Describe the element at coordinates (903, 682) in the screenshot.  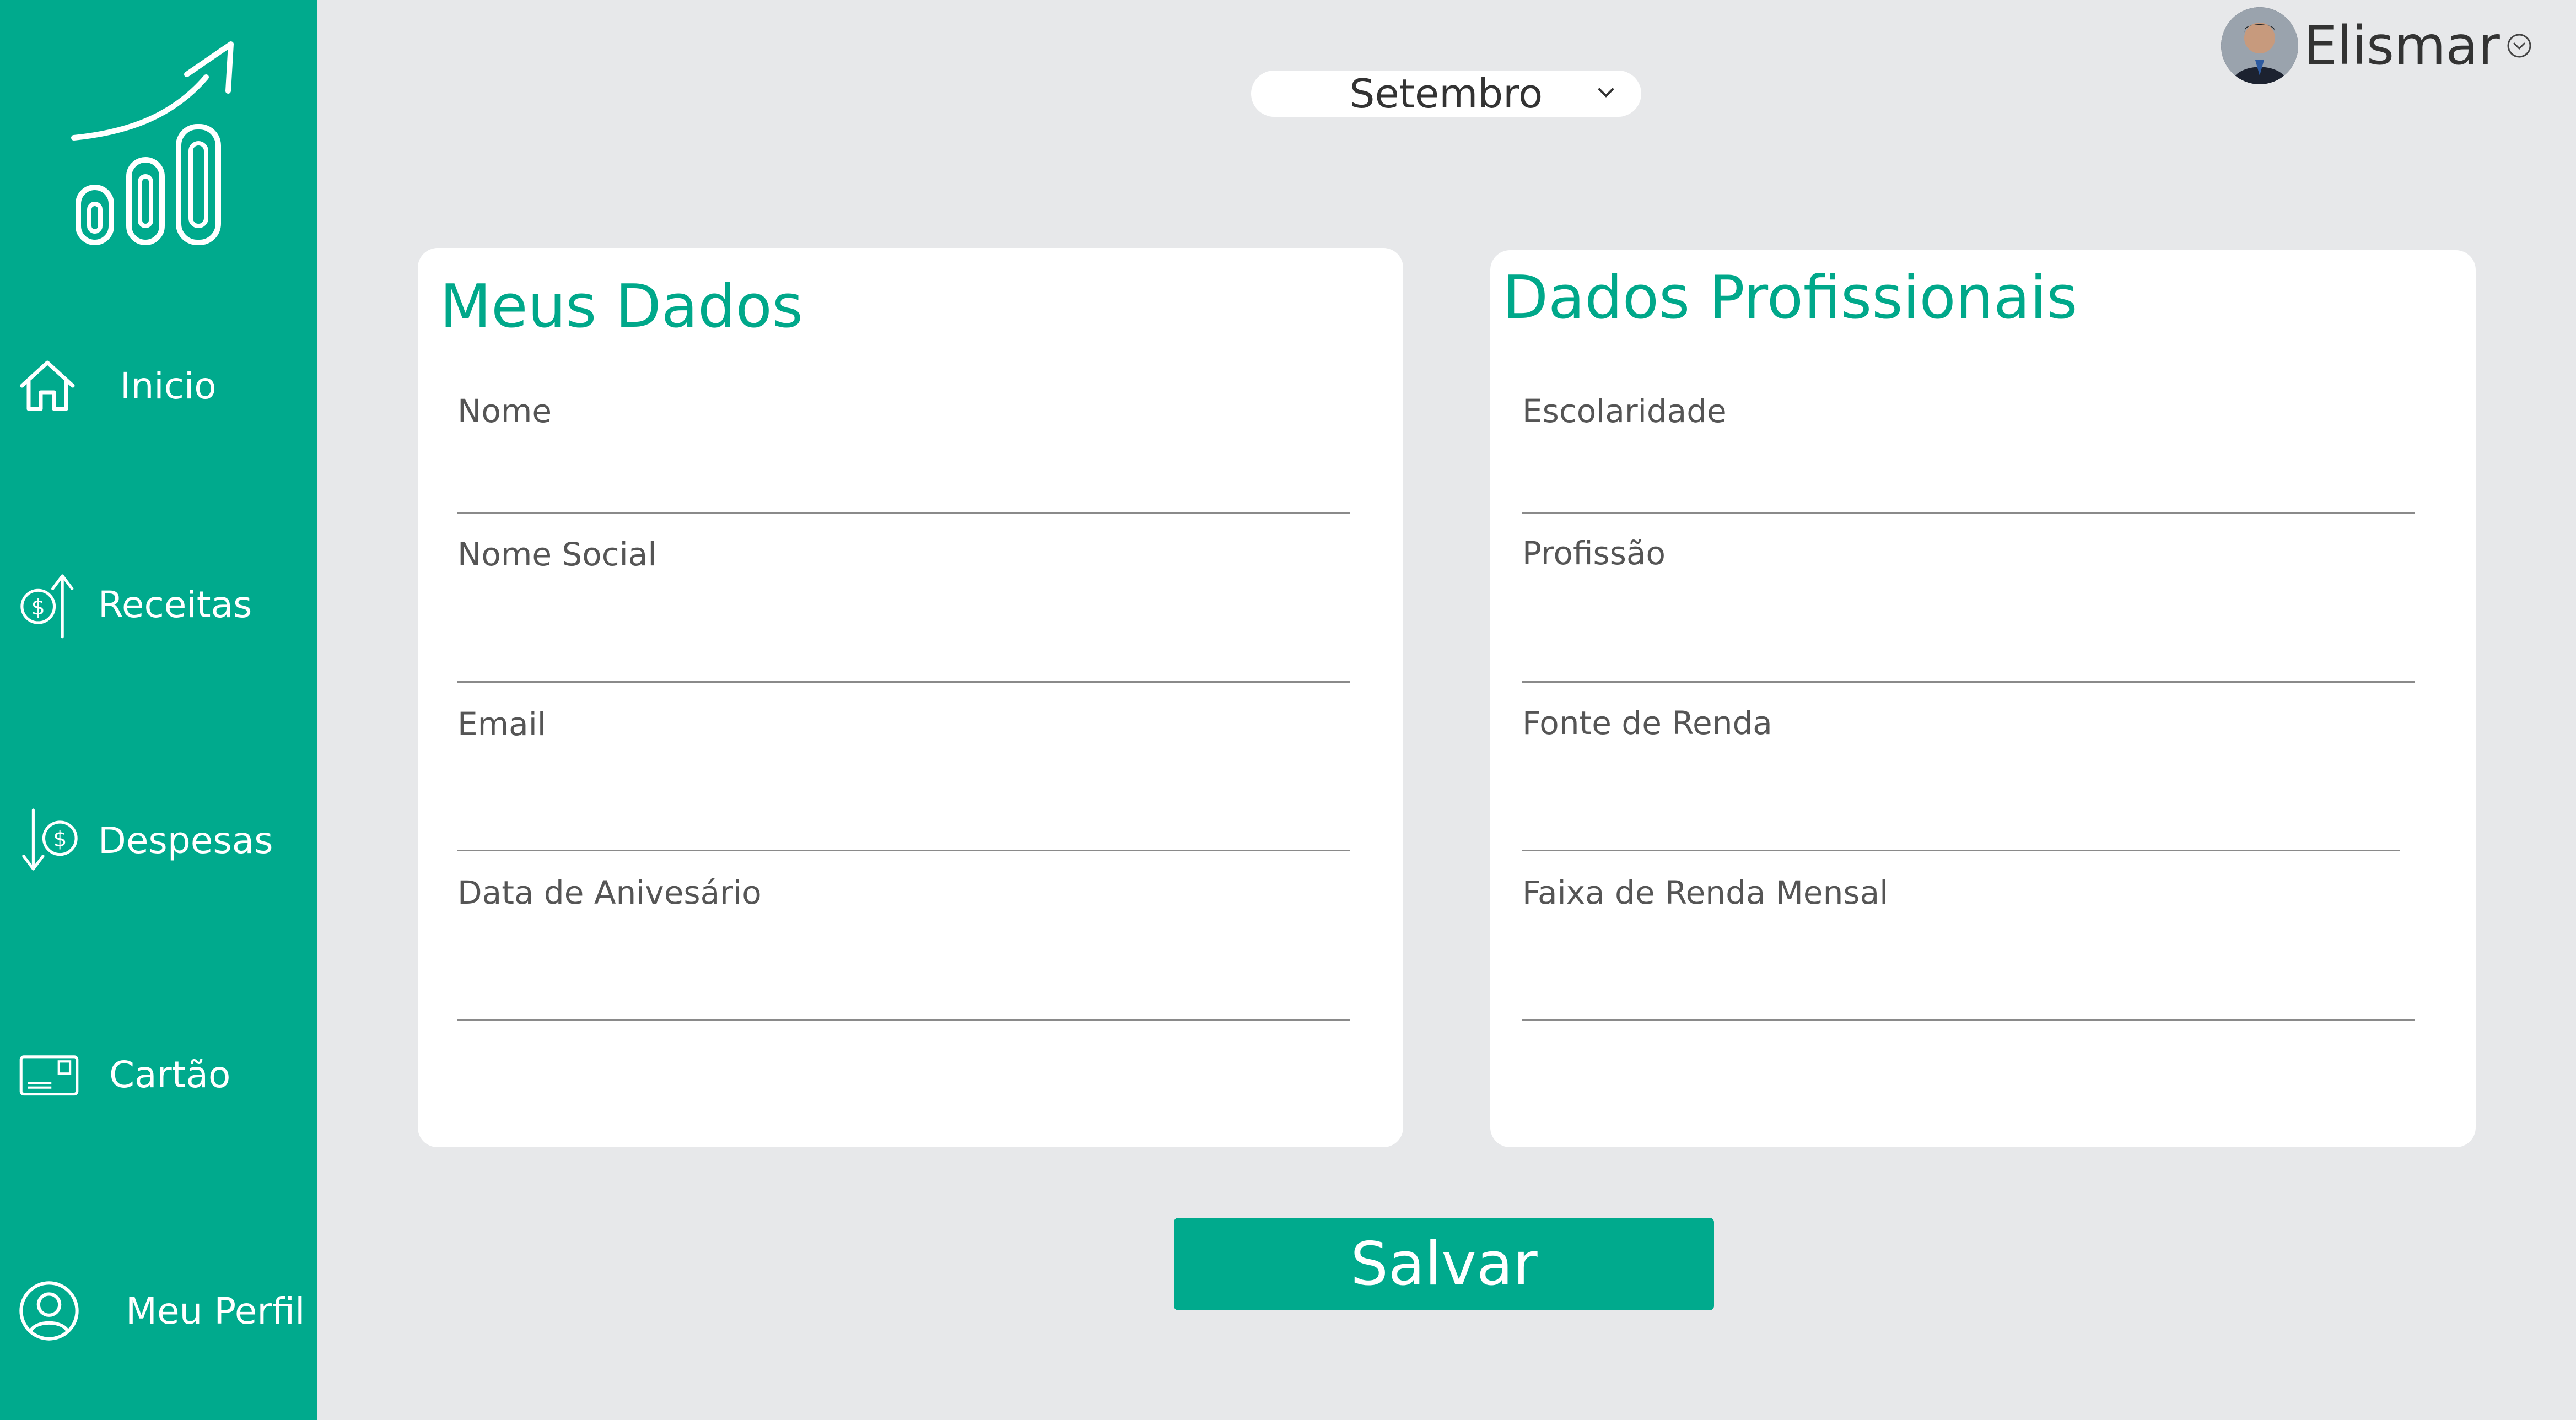
I see `nome-social-input` at that location.